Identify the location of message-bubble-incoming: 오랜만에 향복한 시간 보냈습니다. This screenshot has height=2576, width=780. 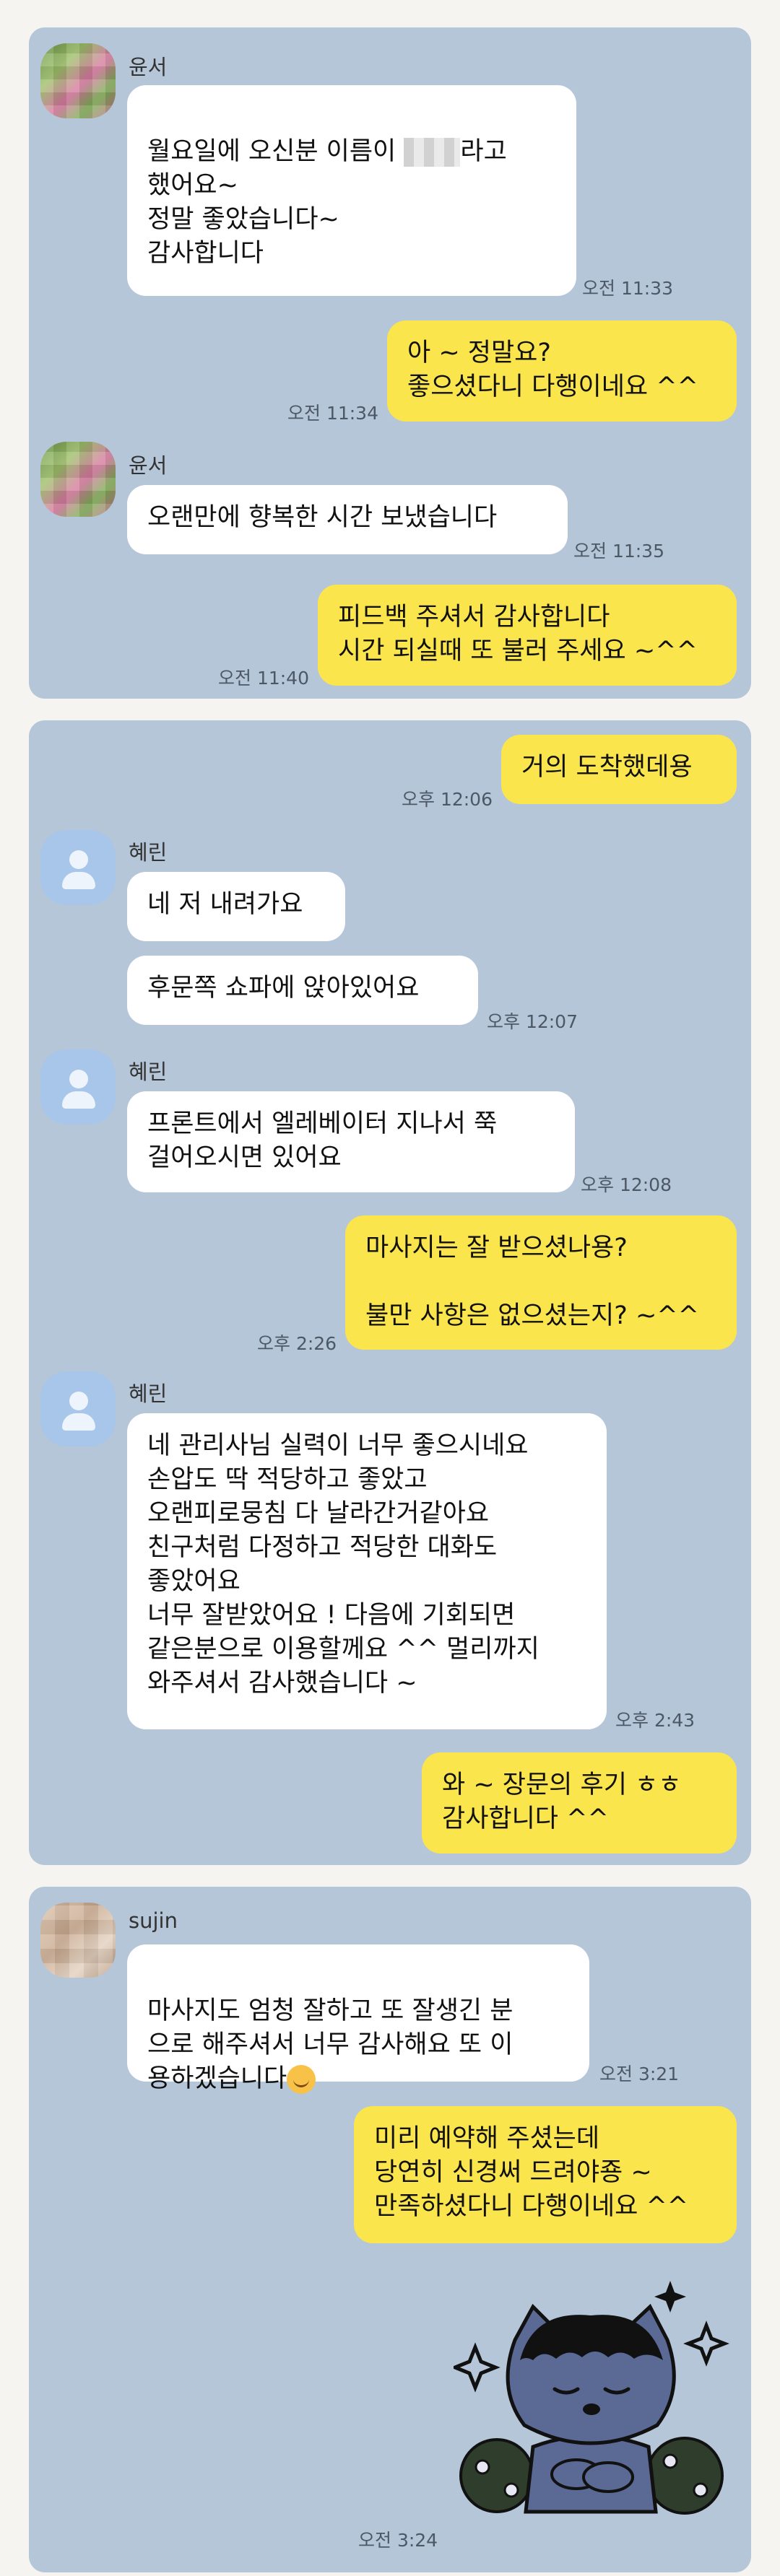
(347, 519).